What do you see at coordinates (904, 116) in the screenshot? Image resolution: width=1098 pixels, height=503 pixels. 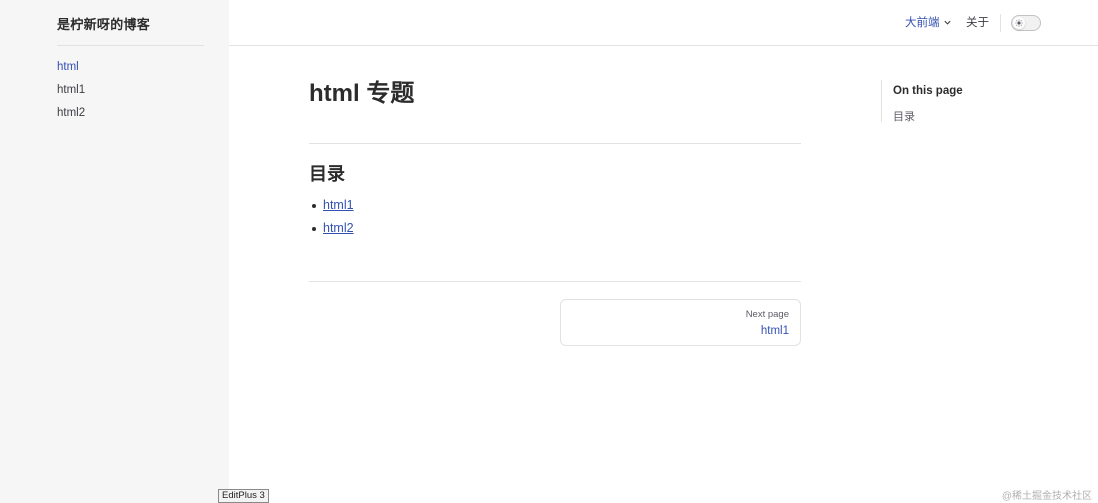 I see `outline-link-toc: 目录` at bounding box center [904, 116].